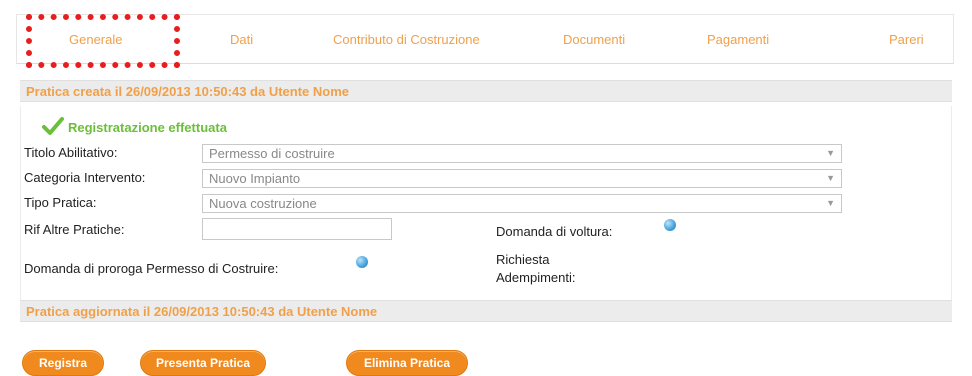 The width and height of the screenshot is (972, 376). I want to click on tab-pareri: Pareri, so click(906, 39).